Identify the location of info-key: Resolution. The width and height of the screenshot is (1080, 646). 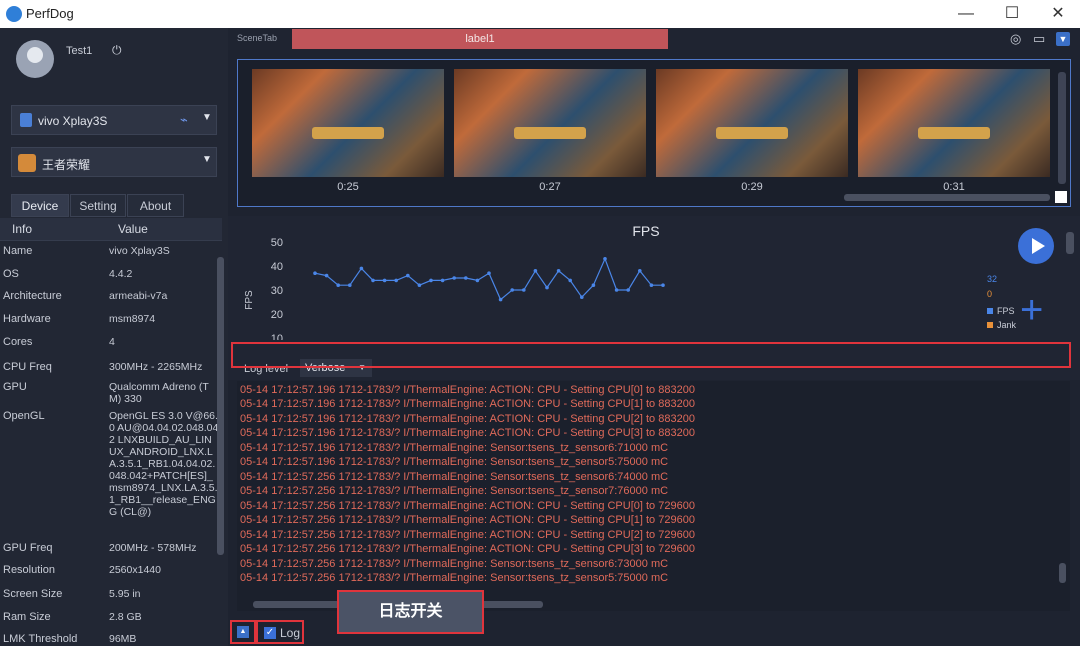
(29, 570).